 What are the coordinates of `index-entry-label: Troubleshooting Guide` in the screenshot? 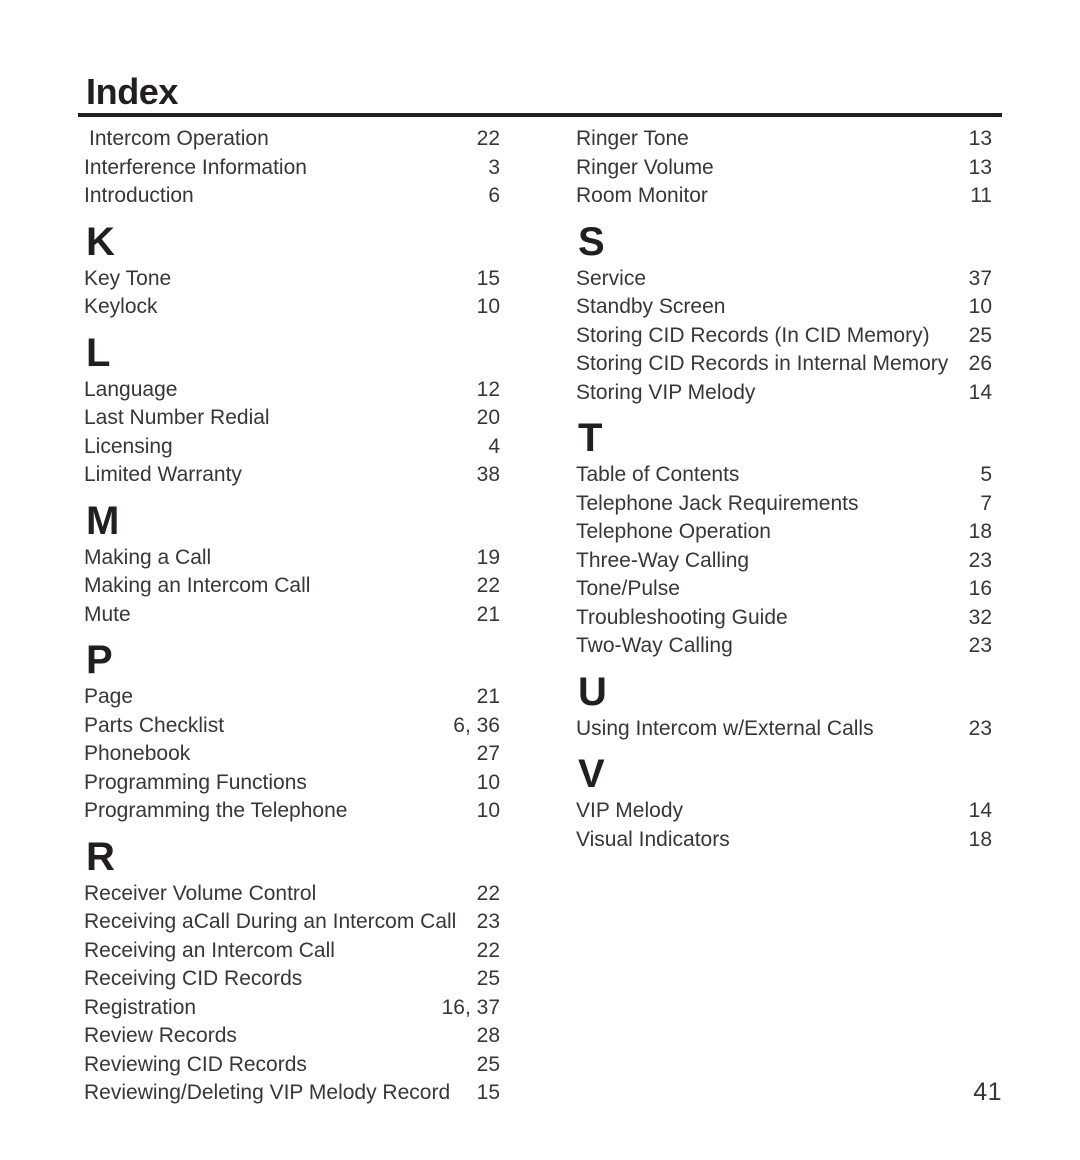 It's located at (682, 617).